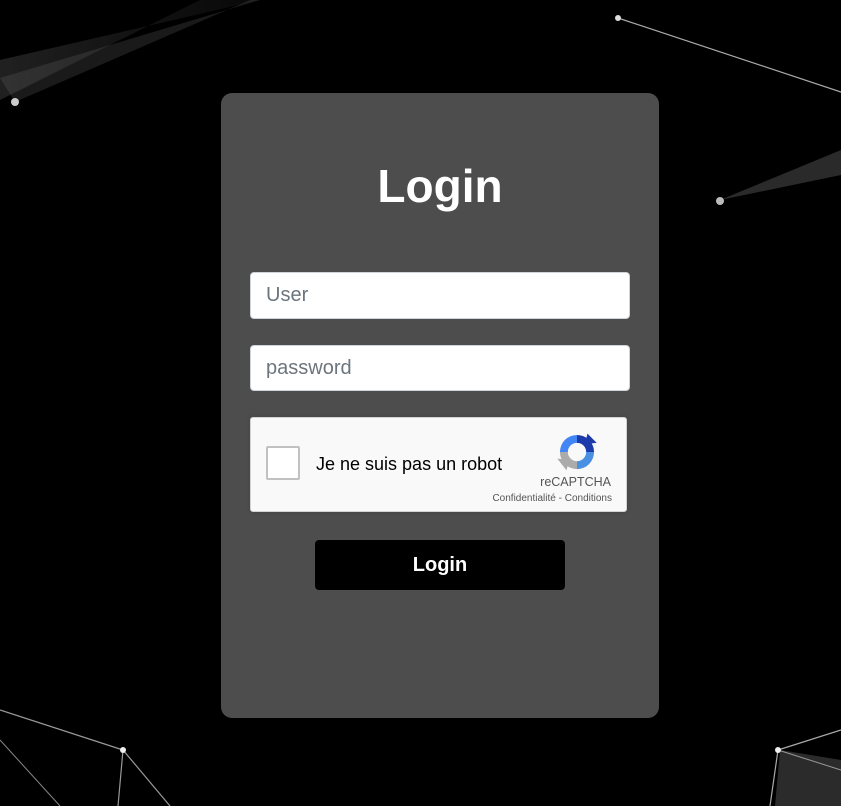 The width and height of the screenshot is (841, 806). What do you see at coordinates (523, 498) in the screenshot?
I see `privacy-link: Confidentialité` at bounding box center [523, 498].